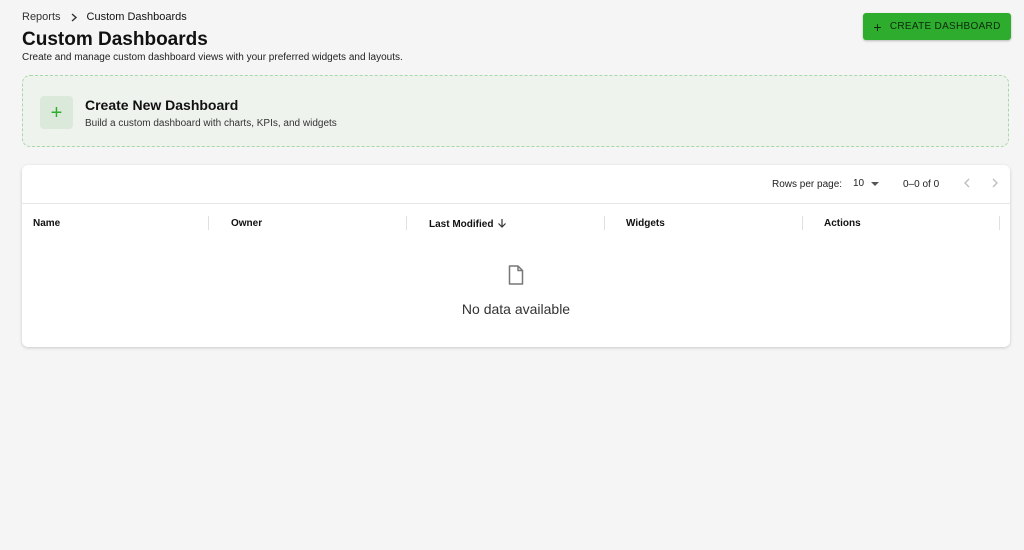 This screenshot has height=550, width=1024. I want to click on pagination: Rows per page: 10 0–0 of 0, so click(516, 184).